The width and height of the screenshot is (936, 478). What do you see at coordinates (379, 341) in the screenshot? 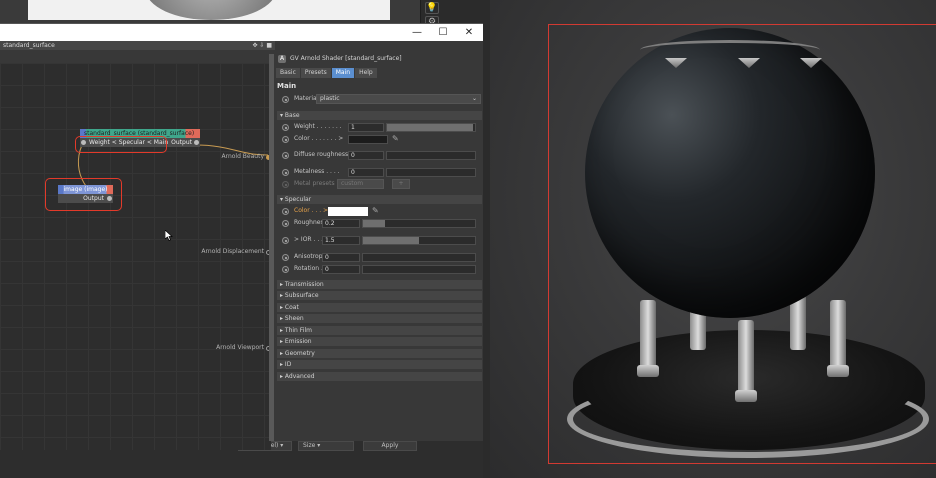
I see `section-emission: ▸ Emission` at bounding box center [379, 341].